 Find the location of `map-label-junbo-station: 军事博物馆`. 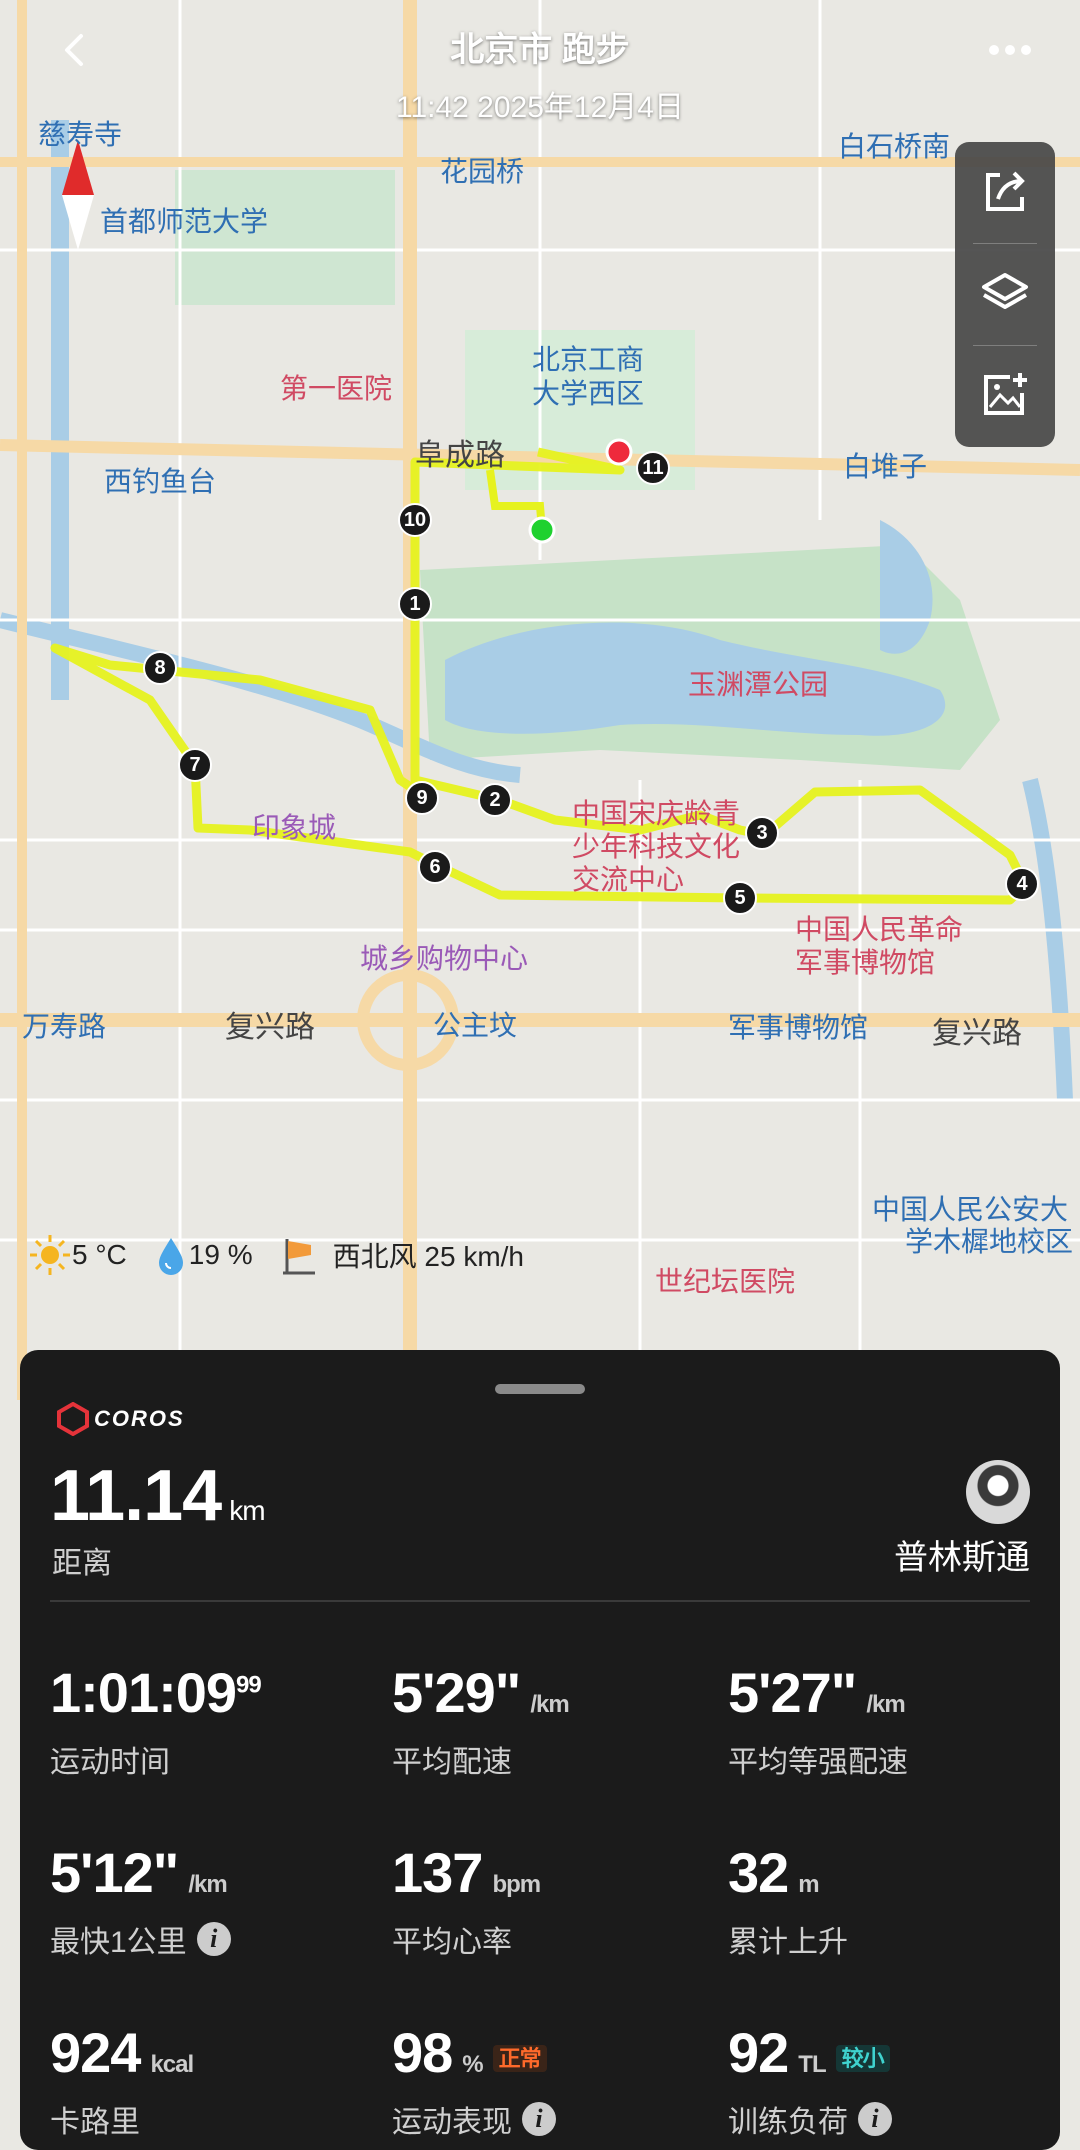

map-label-junbo-station: 军事博物馆 is located at coordinates (798, 1027).